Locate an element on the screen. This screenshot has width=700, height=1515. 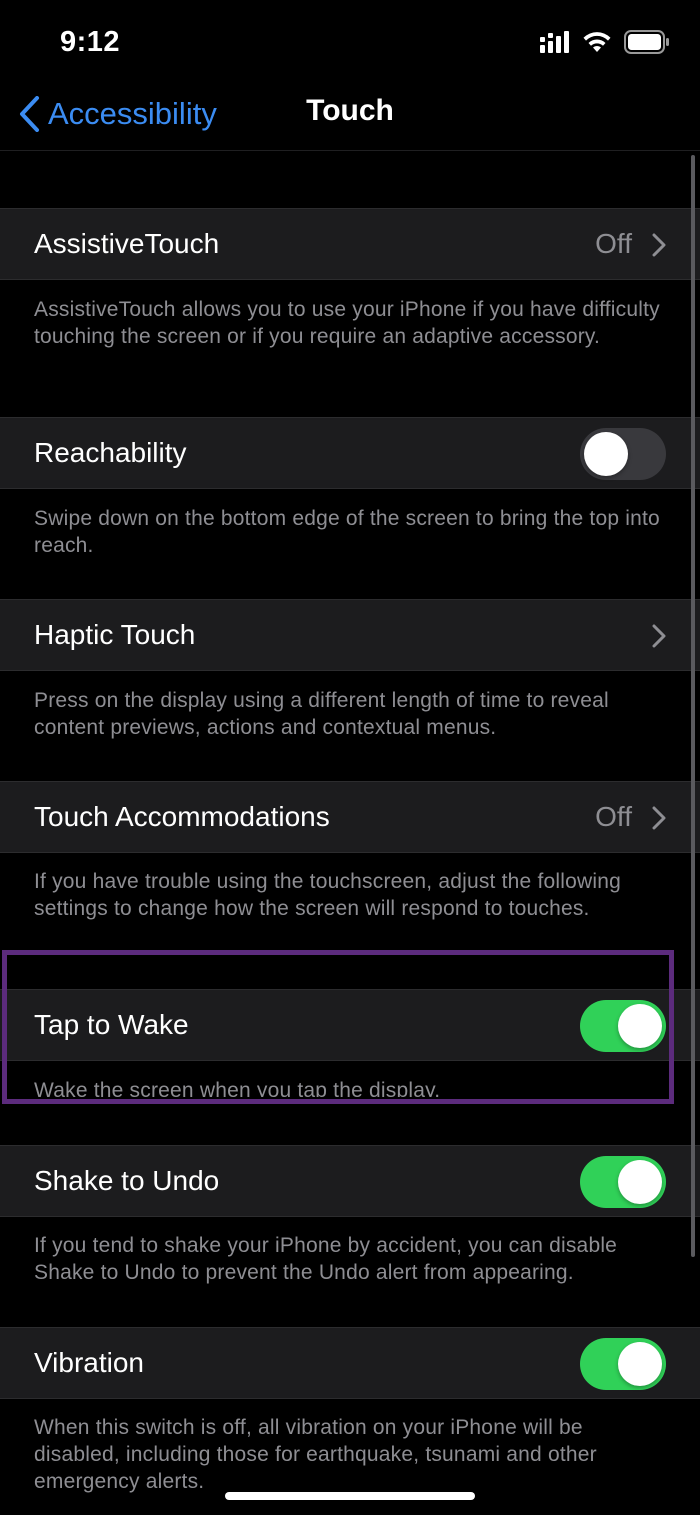
wifi-icon is located at coordinates (597, 42).